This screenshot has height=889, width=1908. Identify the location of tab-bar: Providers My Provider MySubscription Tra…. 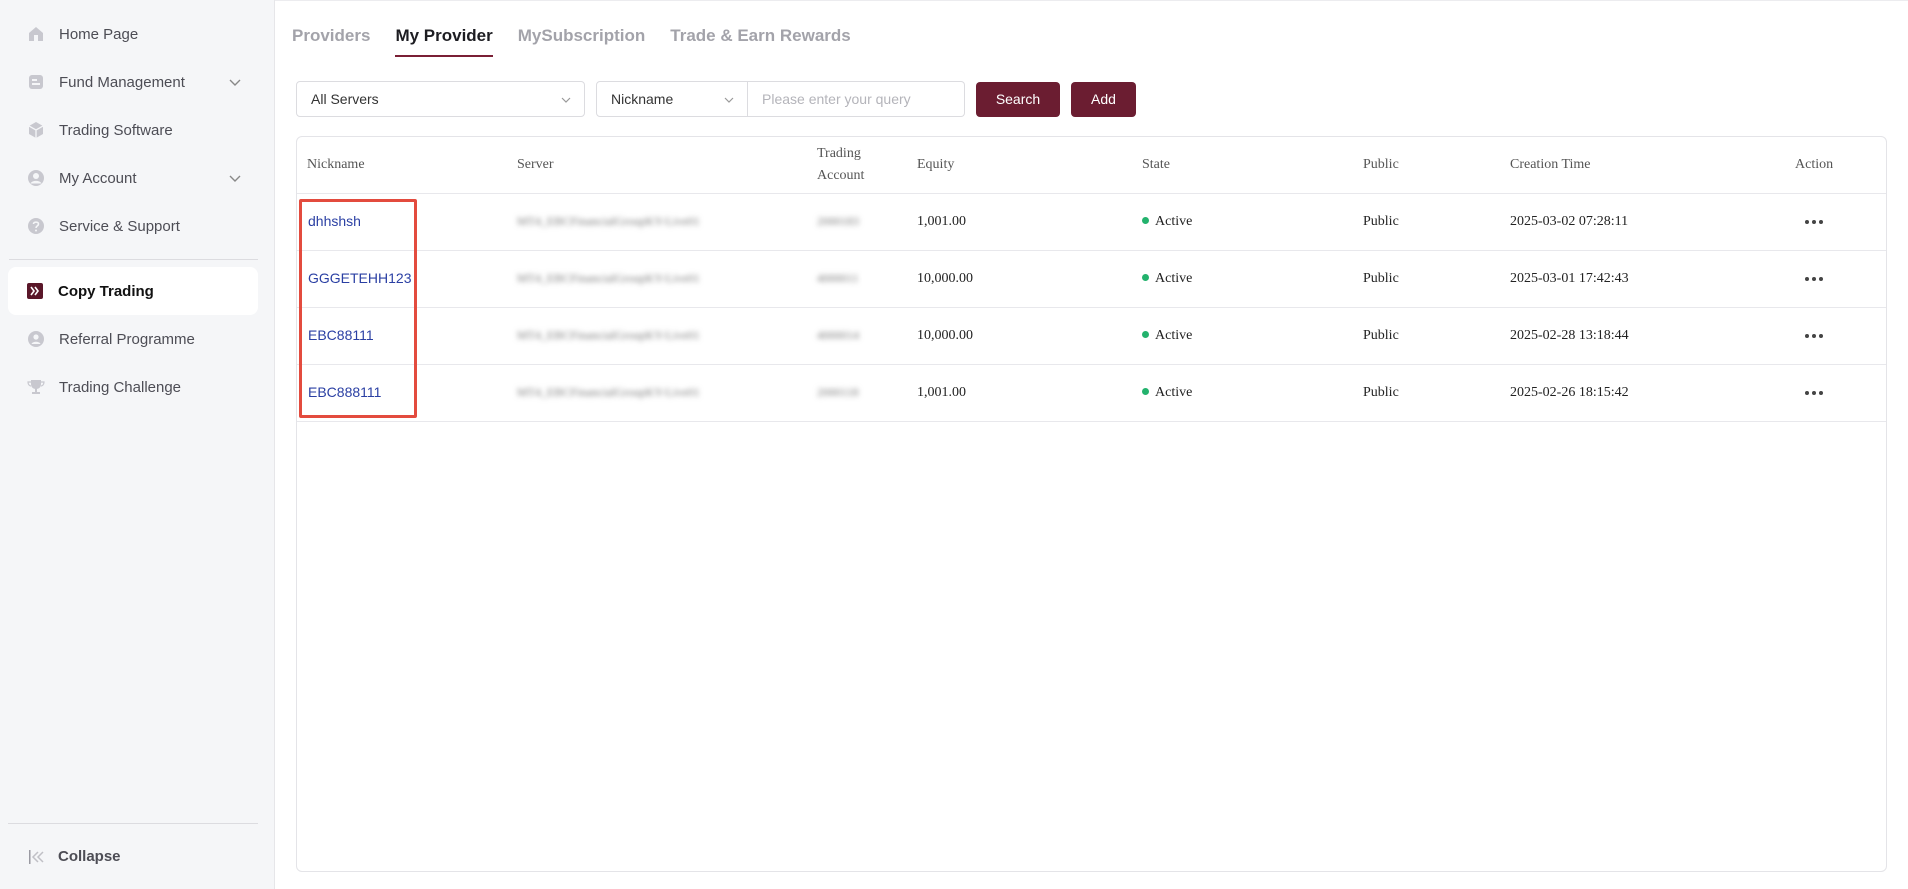
(1091, 29).